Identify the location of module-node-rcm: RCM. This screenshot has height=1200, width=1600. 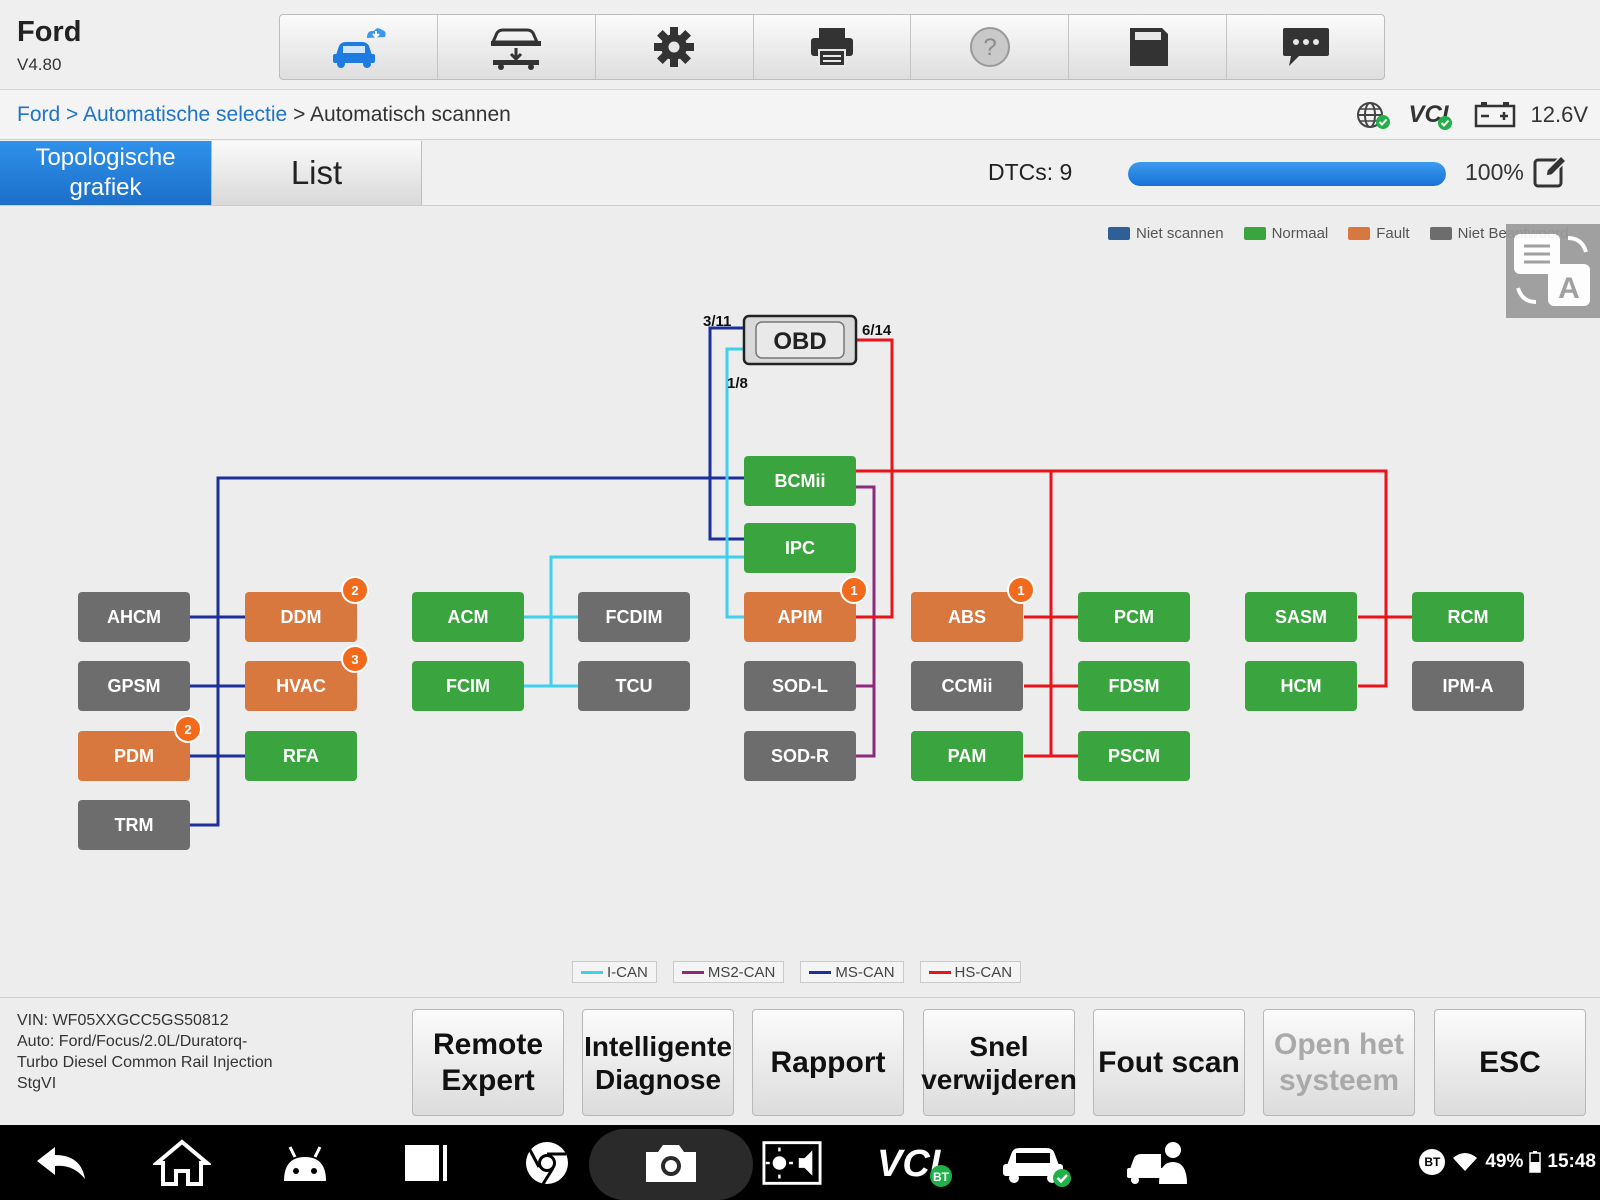
(1468, 617).